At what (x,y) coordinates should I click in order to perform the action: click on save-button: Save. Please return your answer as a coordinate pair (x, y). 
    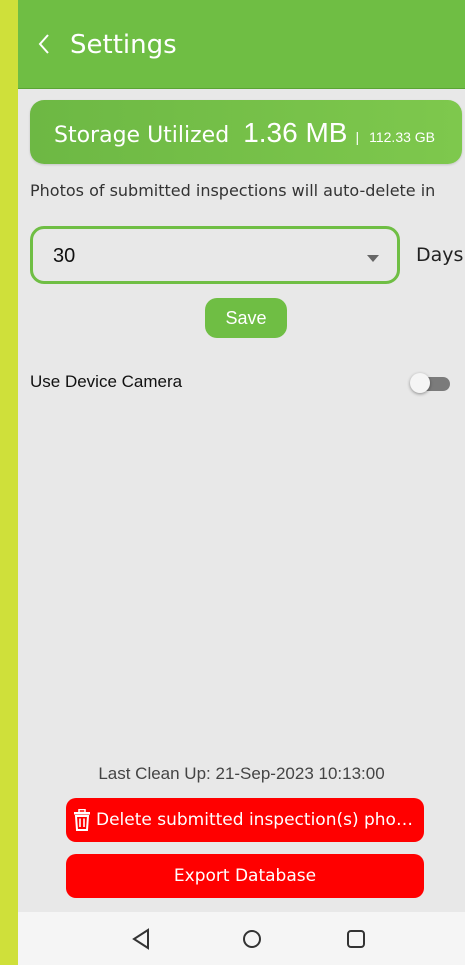
    Looking at the image, I should click on (246, 318).